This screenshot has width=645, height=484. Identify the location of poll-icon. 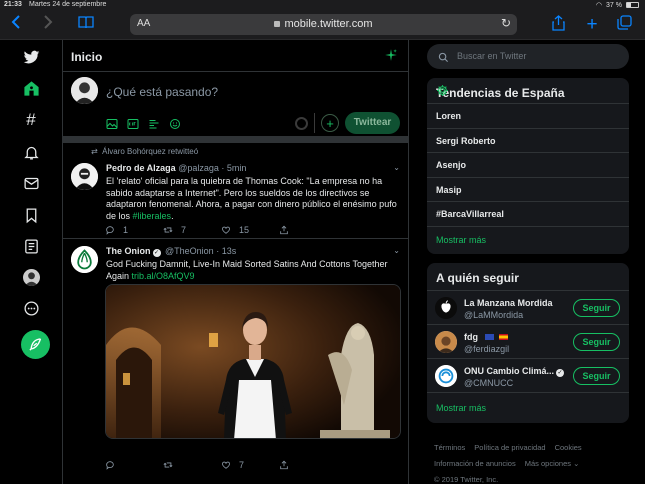
(154, 124).